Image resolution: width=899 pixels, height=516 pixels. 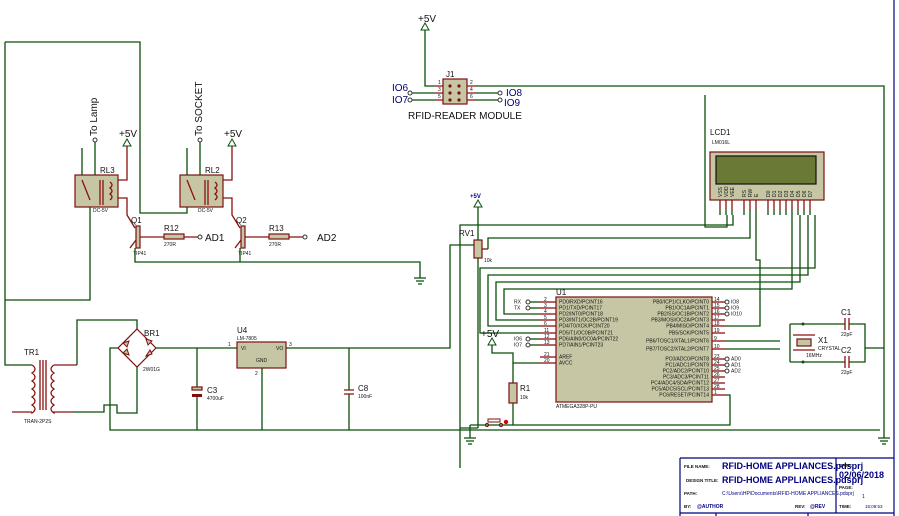 I want to click on pin-label: 1, so click(x=439, y=83).